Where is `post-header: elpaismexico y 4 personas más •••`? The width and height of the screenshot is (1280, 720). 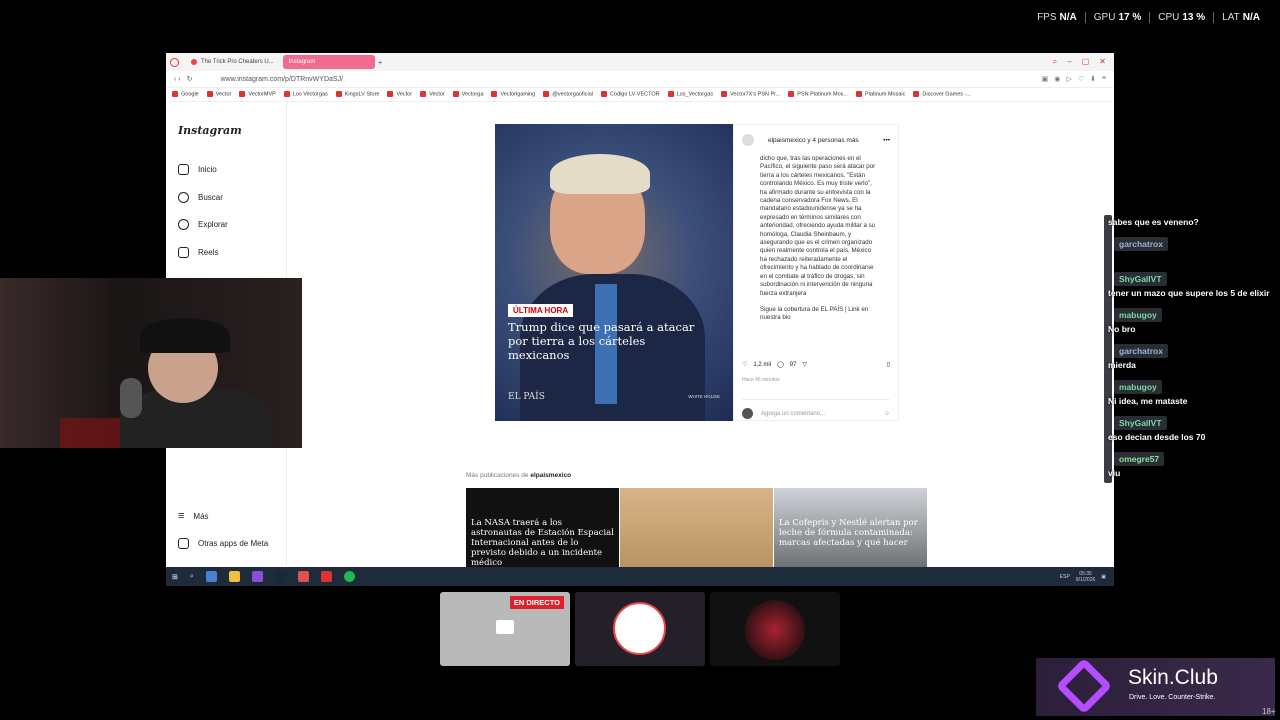 post-header: elpaismexico y 4 personas más ••• is located at coordinates (816, 140).